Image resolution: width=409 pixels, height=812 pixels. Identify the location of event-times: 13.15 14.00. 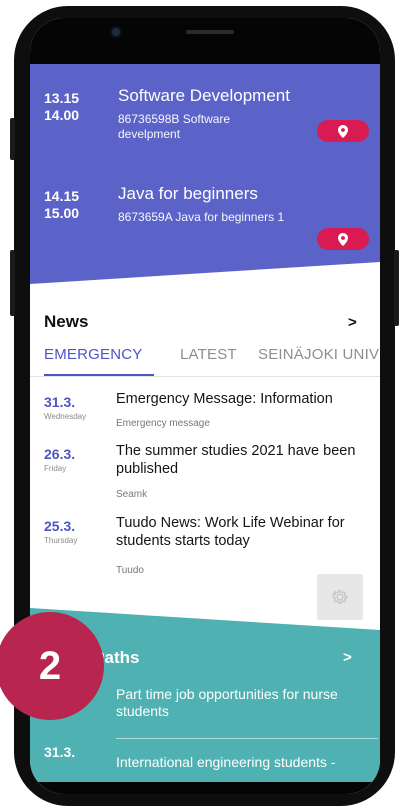
(61, 107).